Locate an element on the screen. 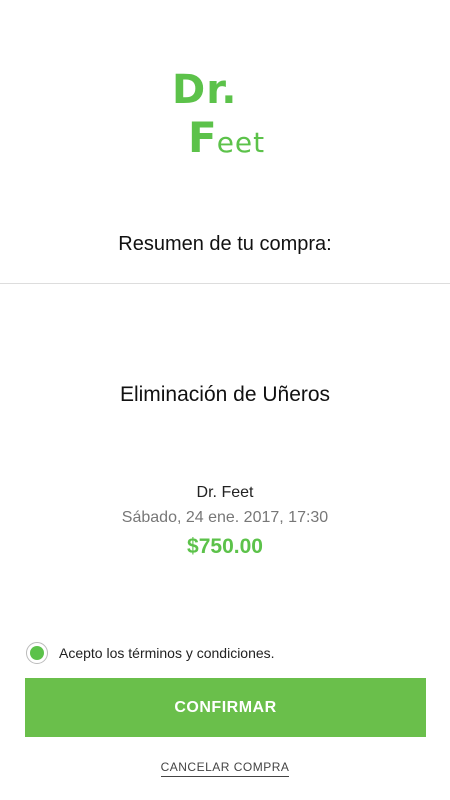  header-divider is located at coordinates (225, 283).